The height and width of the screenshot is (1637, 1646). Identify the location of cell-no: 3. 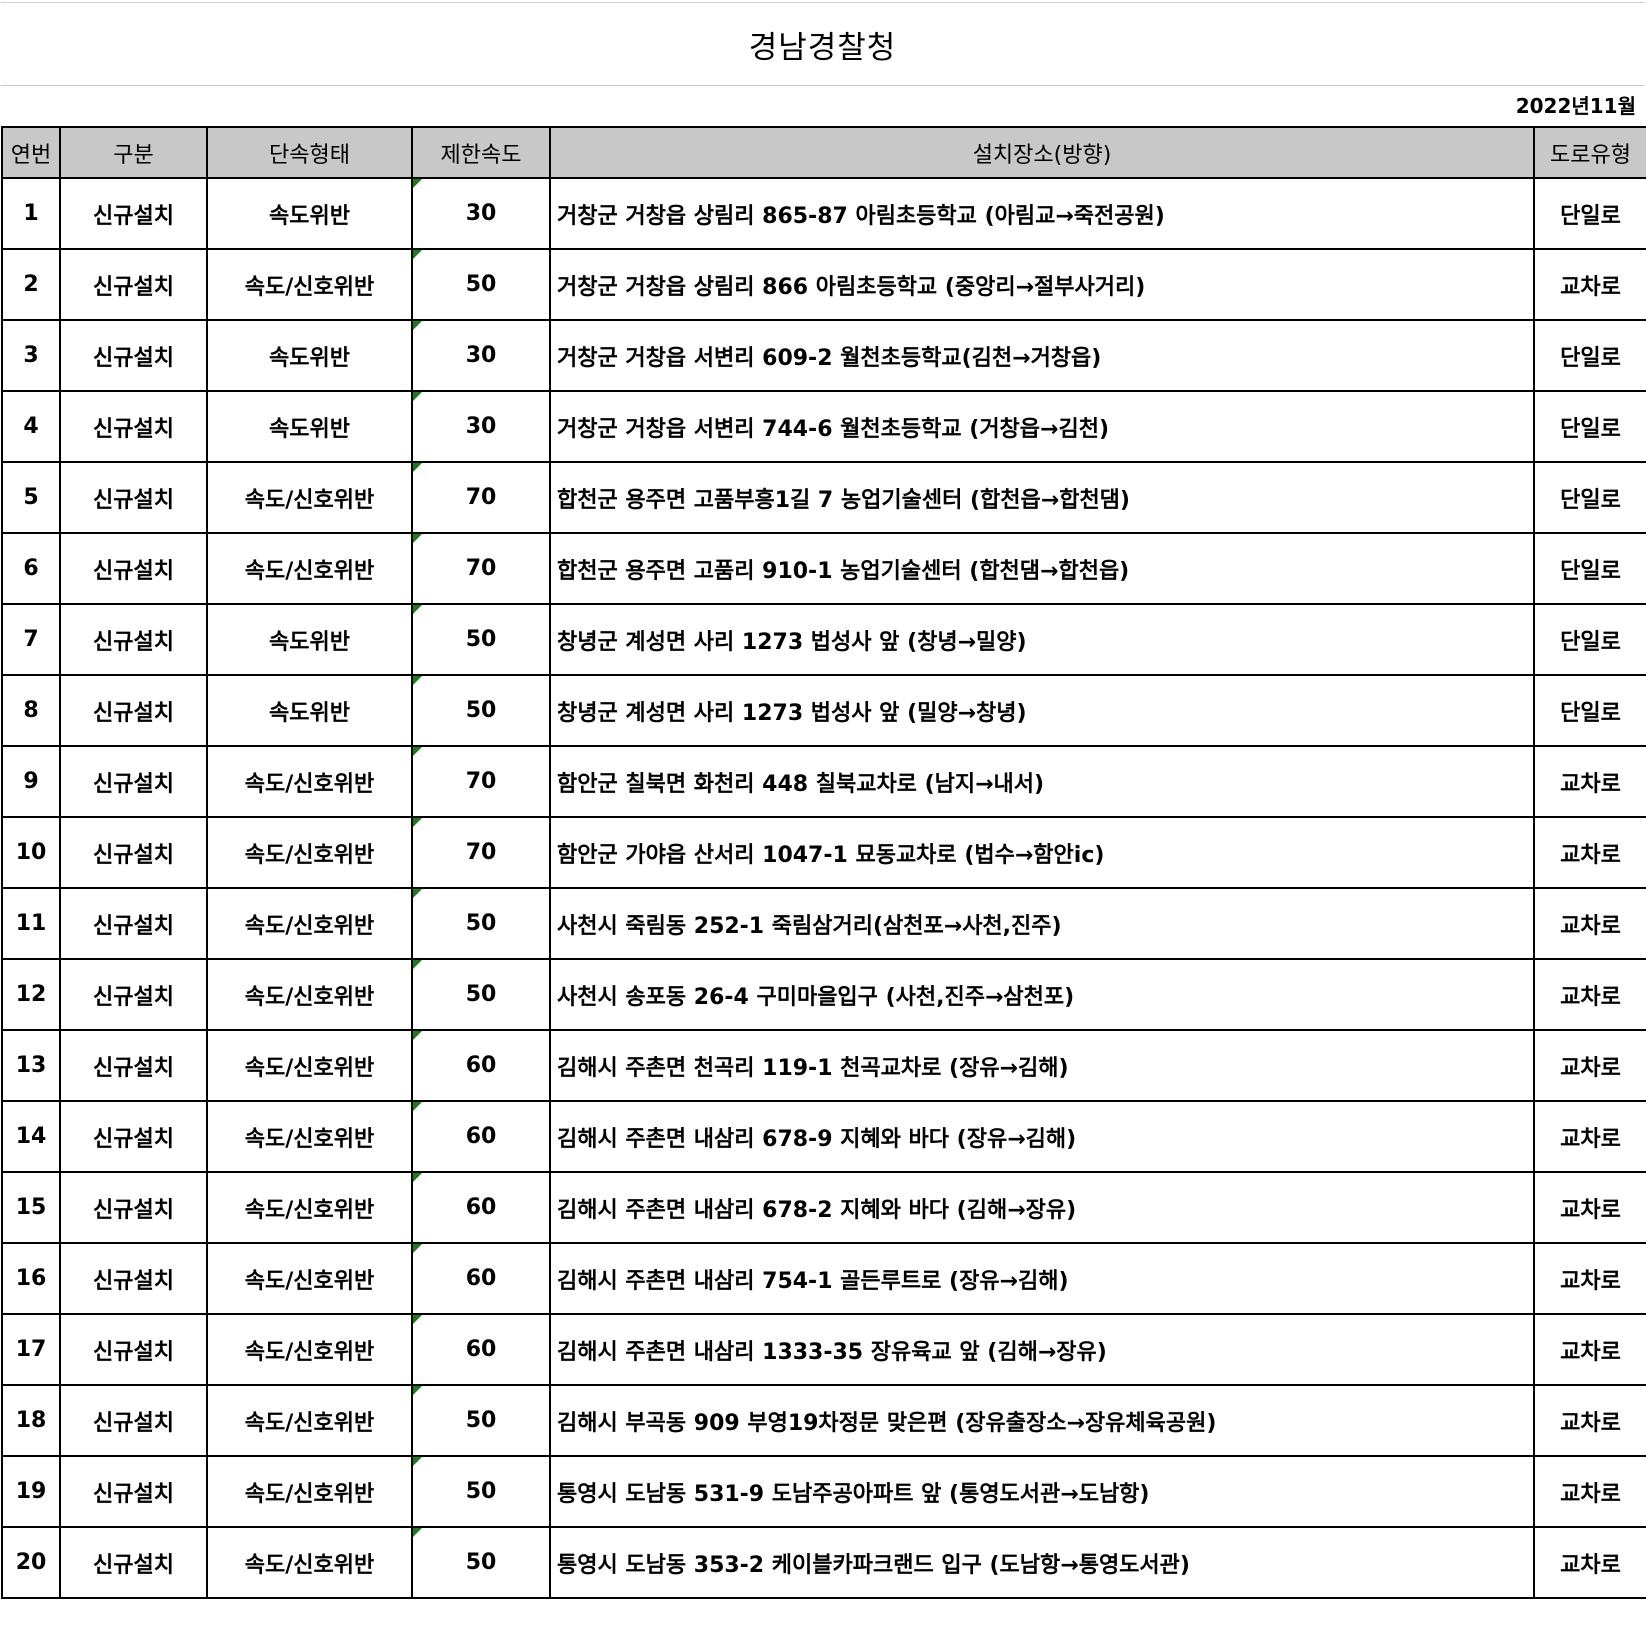
(31, 355).